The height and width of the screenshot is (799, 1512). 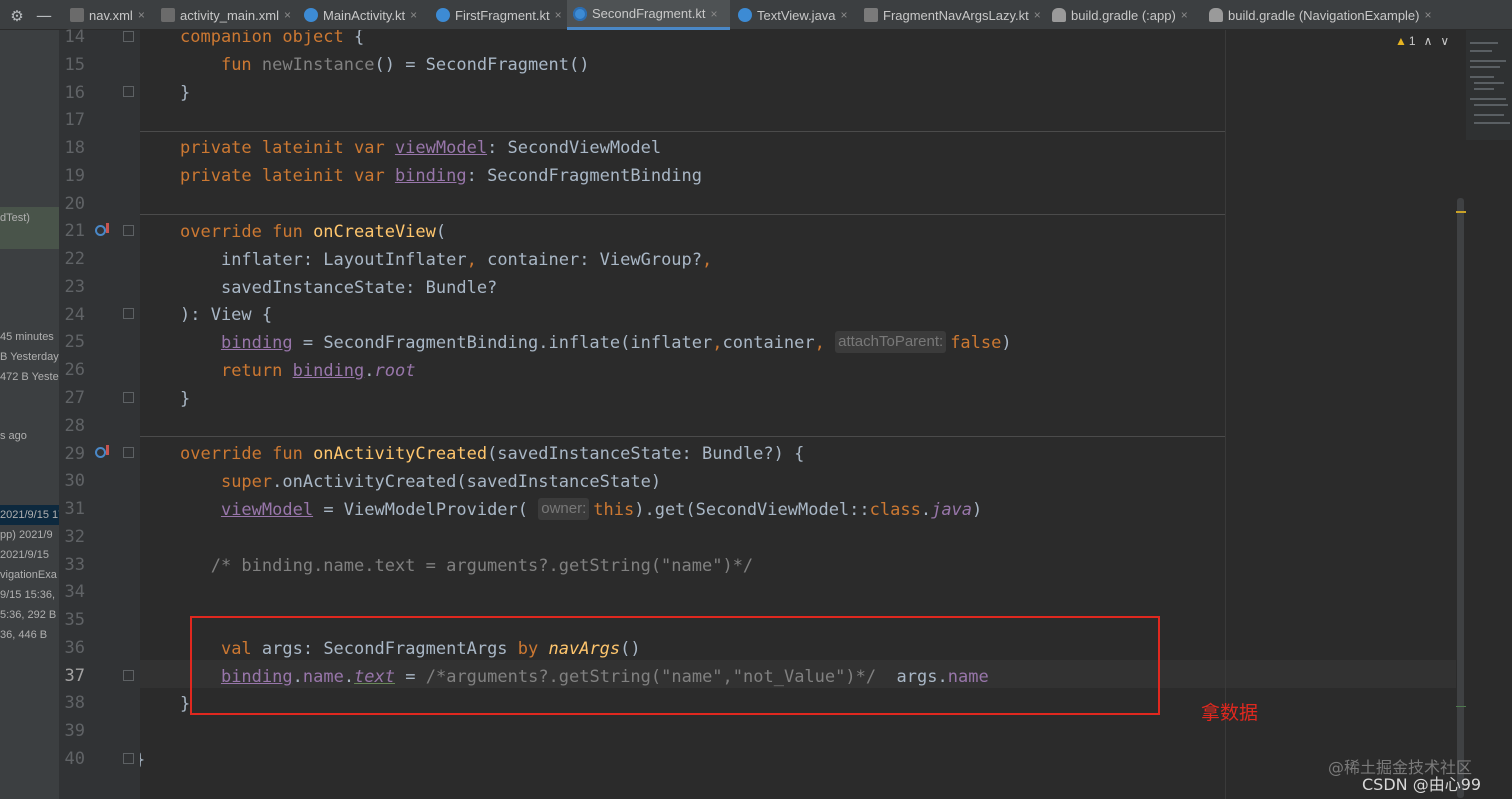 What do you see at coordinates (74, 425) in the screenshot?
I see `line-number: 28` at bounding box center [74, 425].